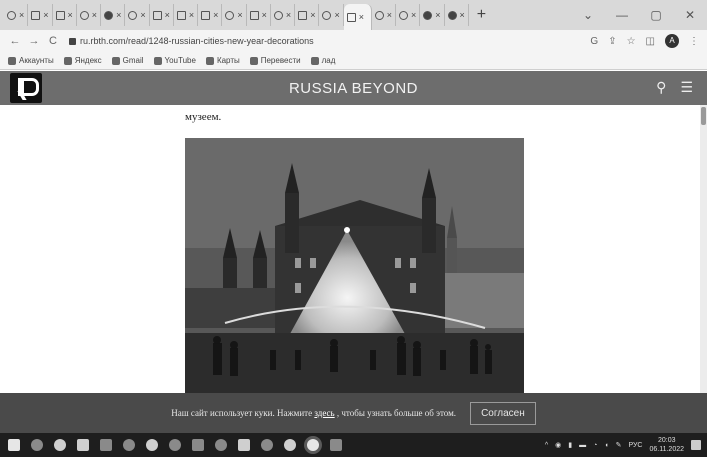 The image size is (707, 457). Describe the element at coordinates (180, 60) in the screenshot. I see `bookmark-label: YouTube` at that location.